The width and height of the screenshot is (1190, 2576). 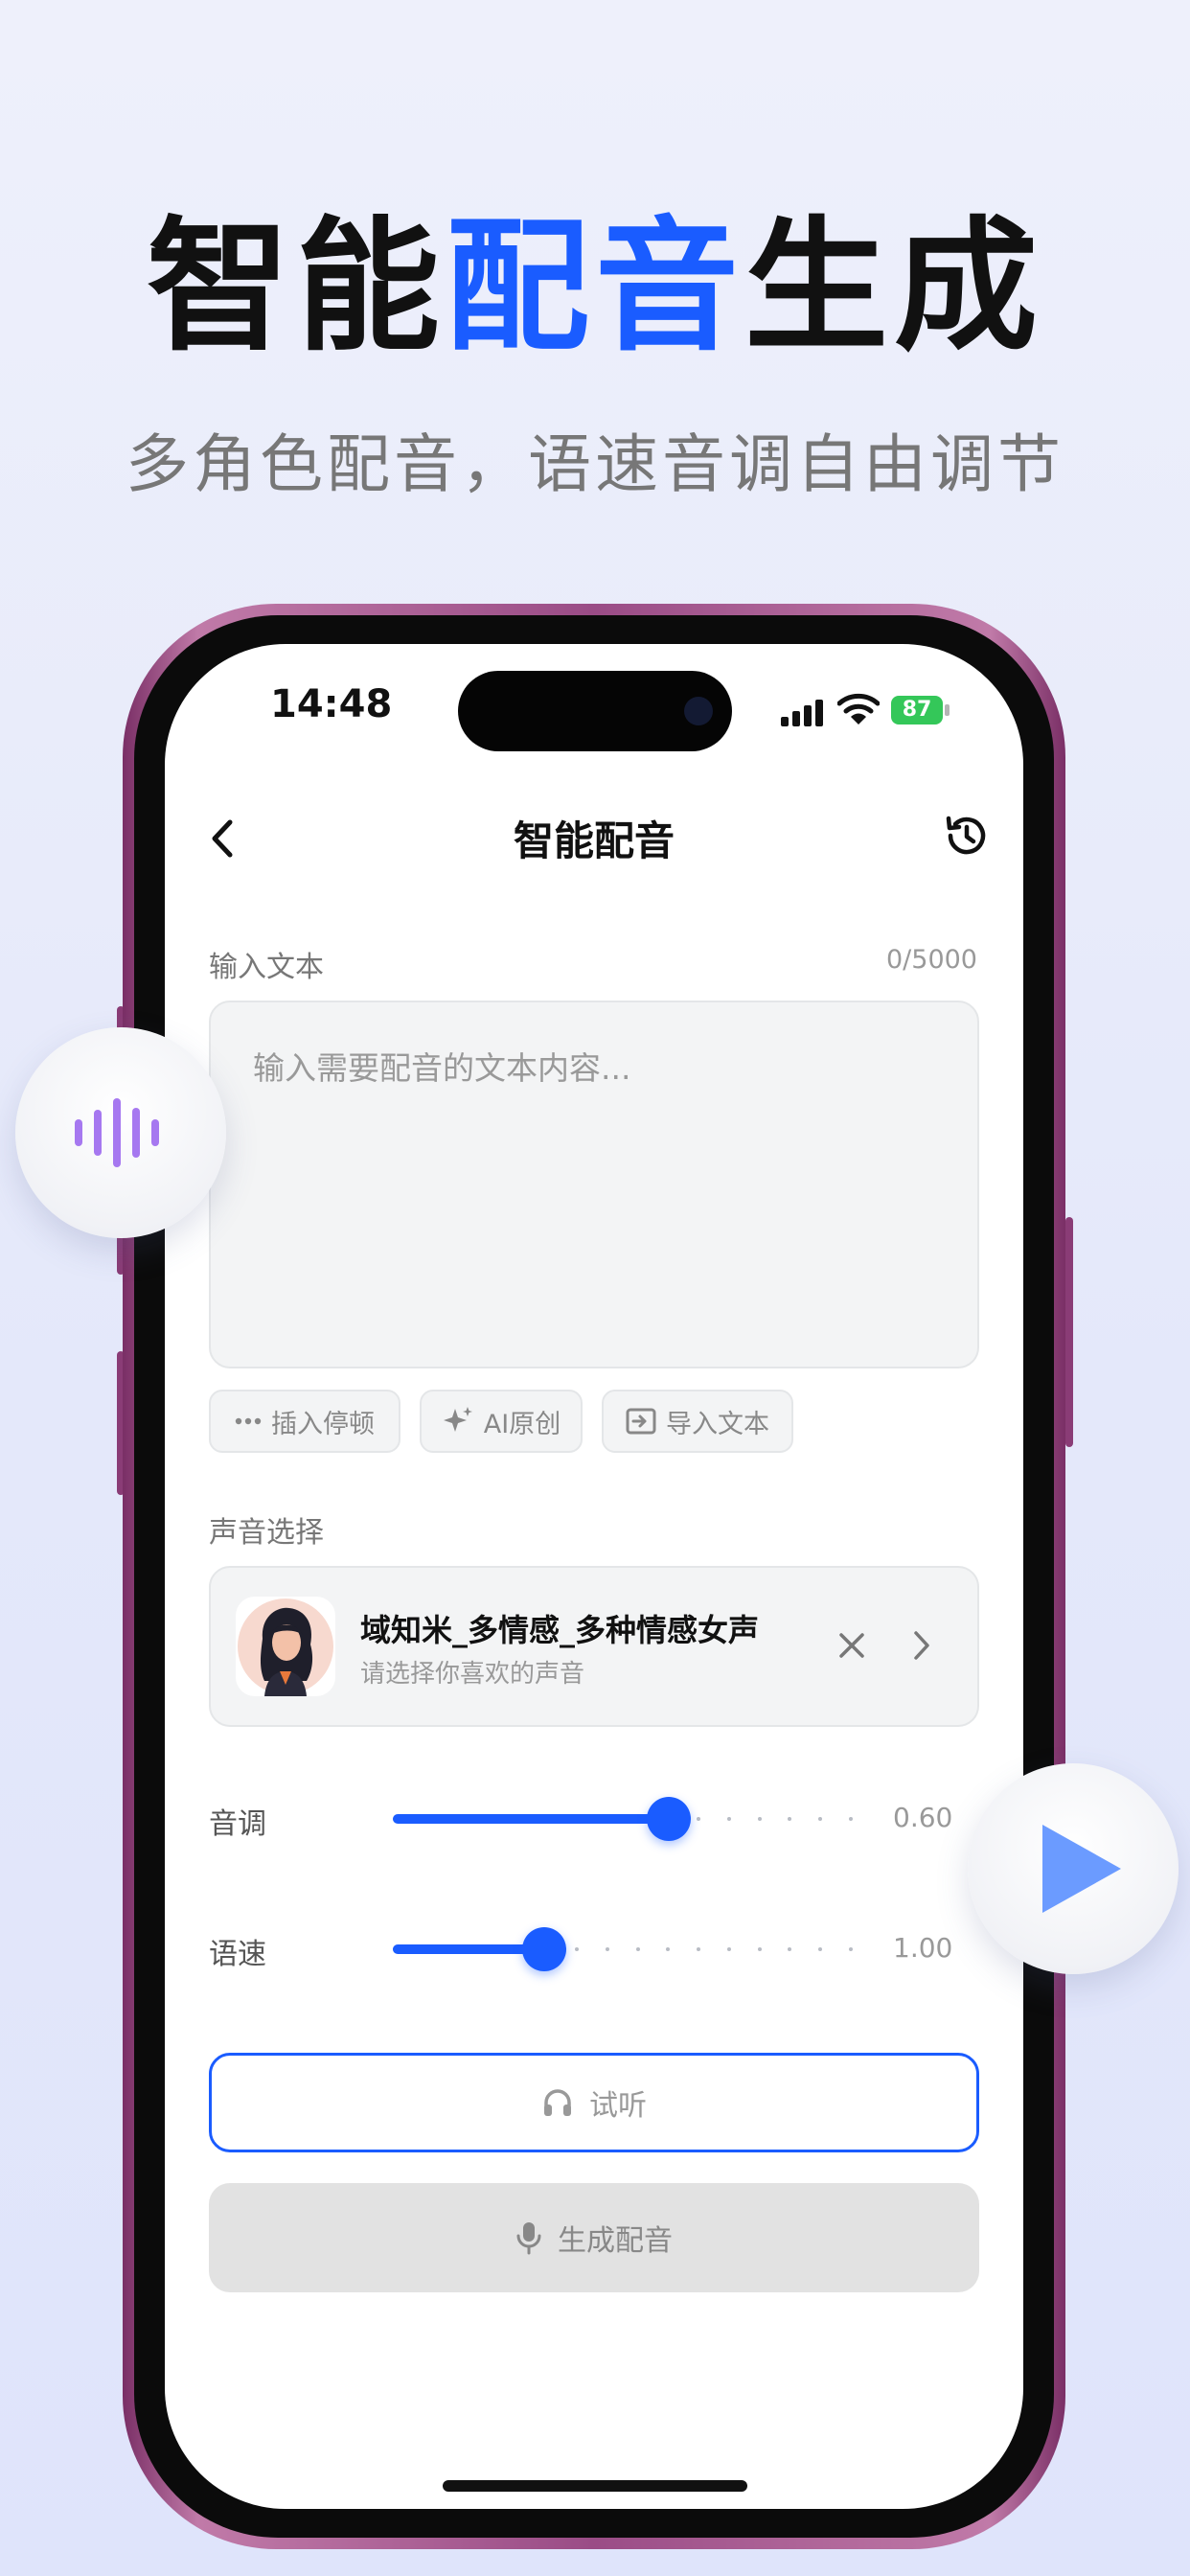 I want to click on headline-part2: 生成, so click(x=894, y=287).